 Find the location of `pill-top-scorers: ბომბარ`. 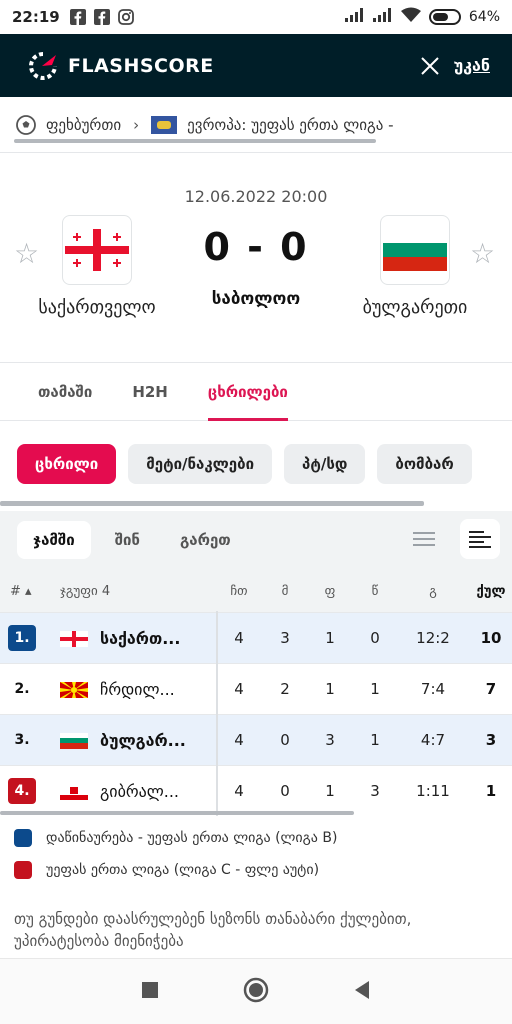

pill-top-scorers: ბომბარ is located at coordinates (424, 464).